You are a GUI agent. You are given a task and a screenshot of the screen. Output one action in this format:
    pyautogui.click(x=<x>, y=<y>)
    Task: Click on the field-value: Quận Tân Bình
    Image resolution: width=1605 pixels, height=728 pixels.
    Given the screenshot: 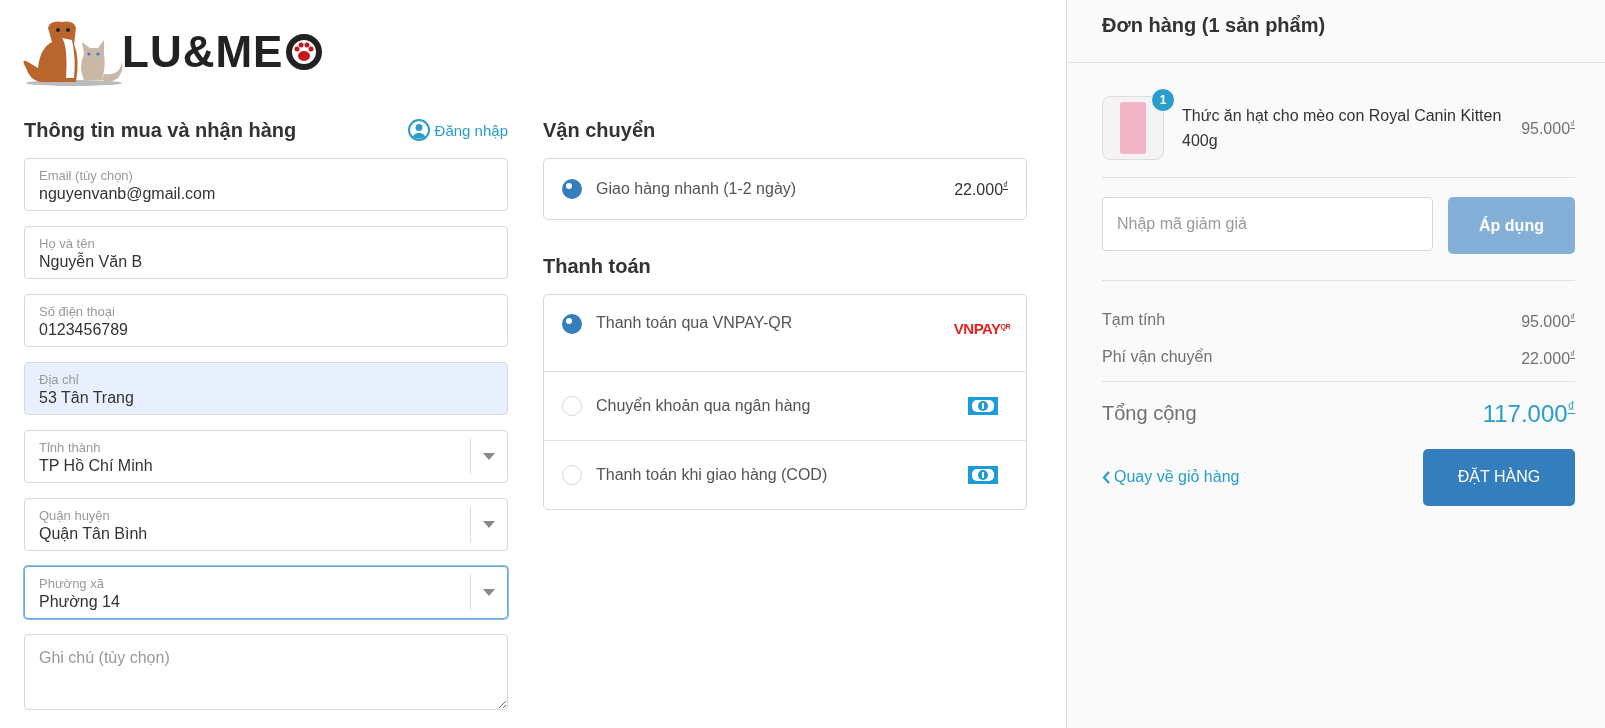 What is the action you would take?
    pyautogui.click(x=93, y=534)
    